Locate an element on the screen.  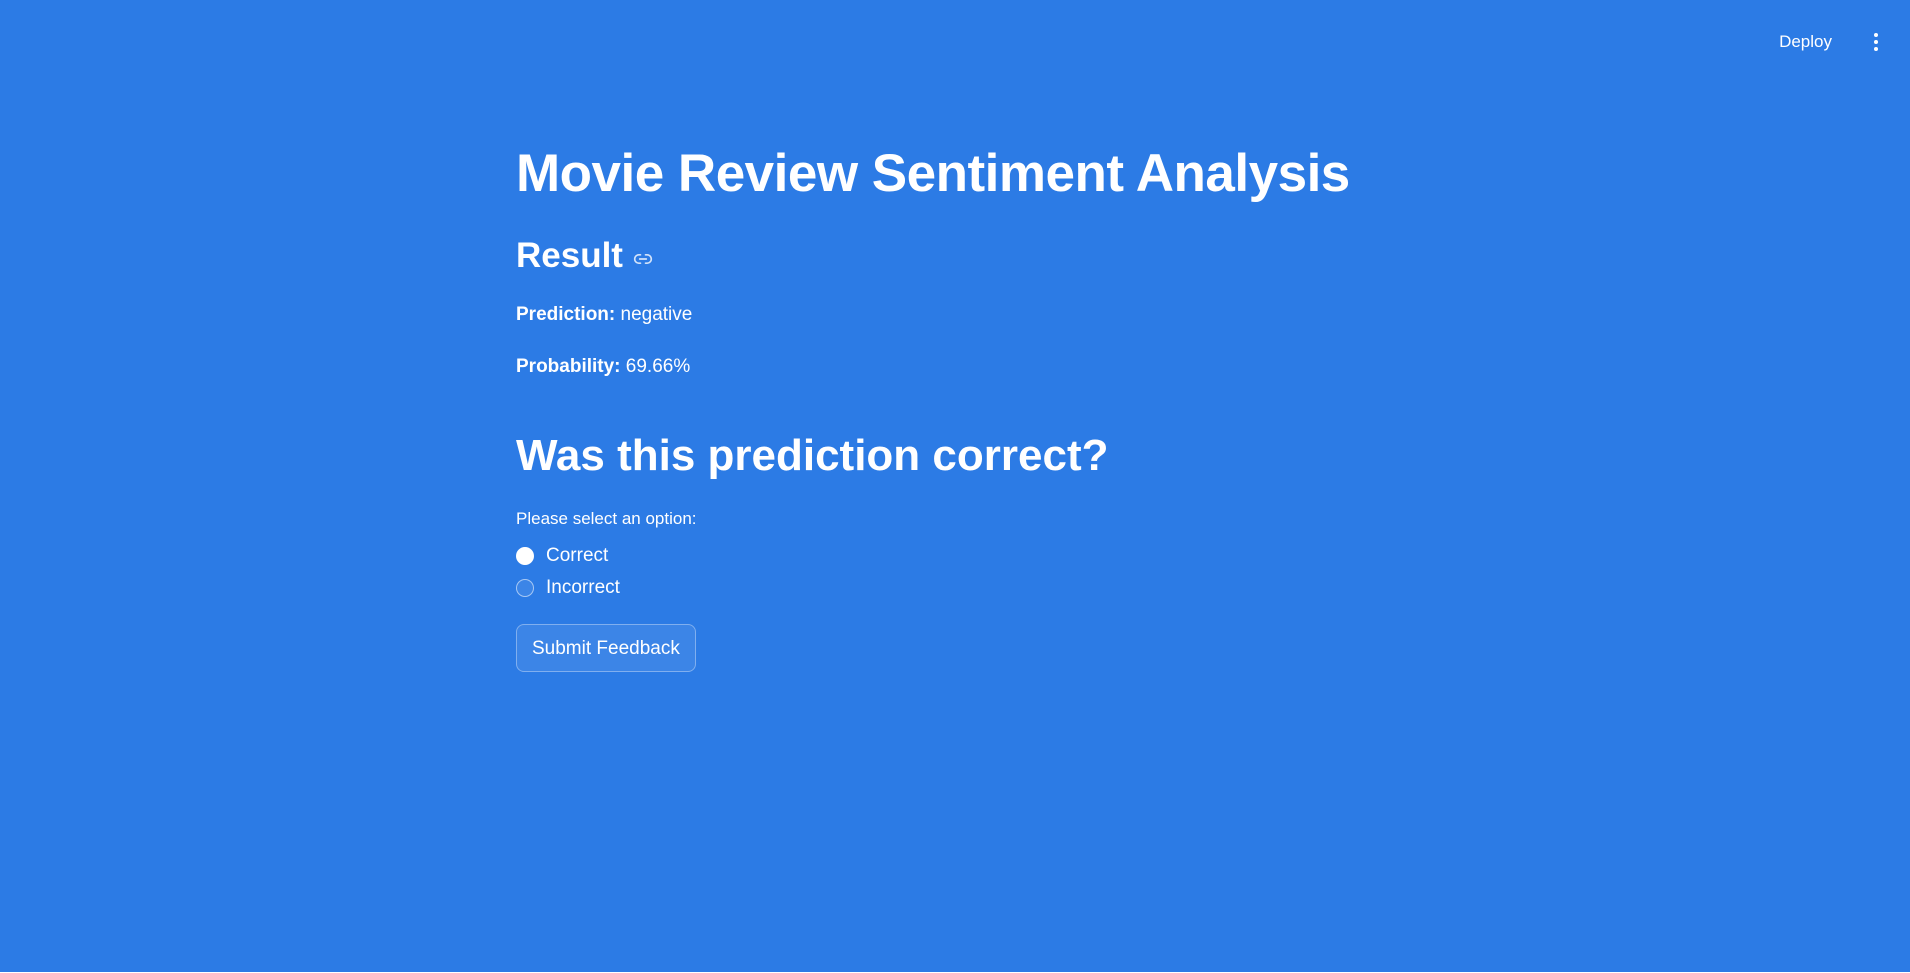
page-title: Movie Review Sentiment Analysis is located at coordinates (933, 173).